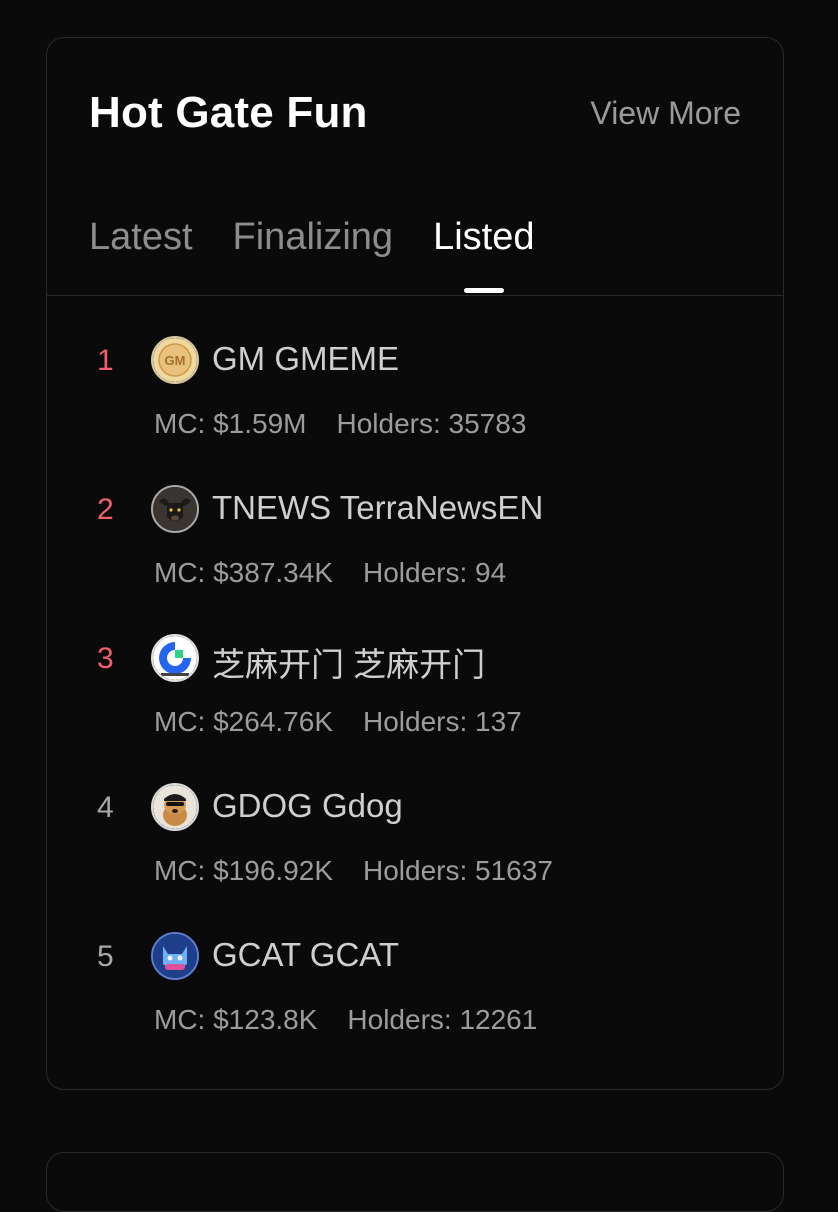  What do you see at coordinates (338, 722) in the screenshot?
I see `token-meta: MC: $264.76K Holders: 137` at bounding box center [338, 722].